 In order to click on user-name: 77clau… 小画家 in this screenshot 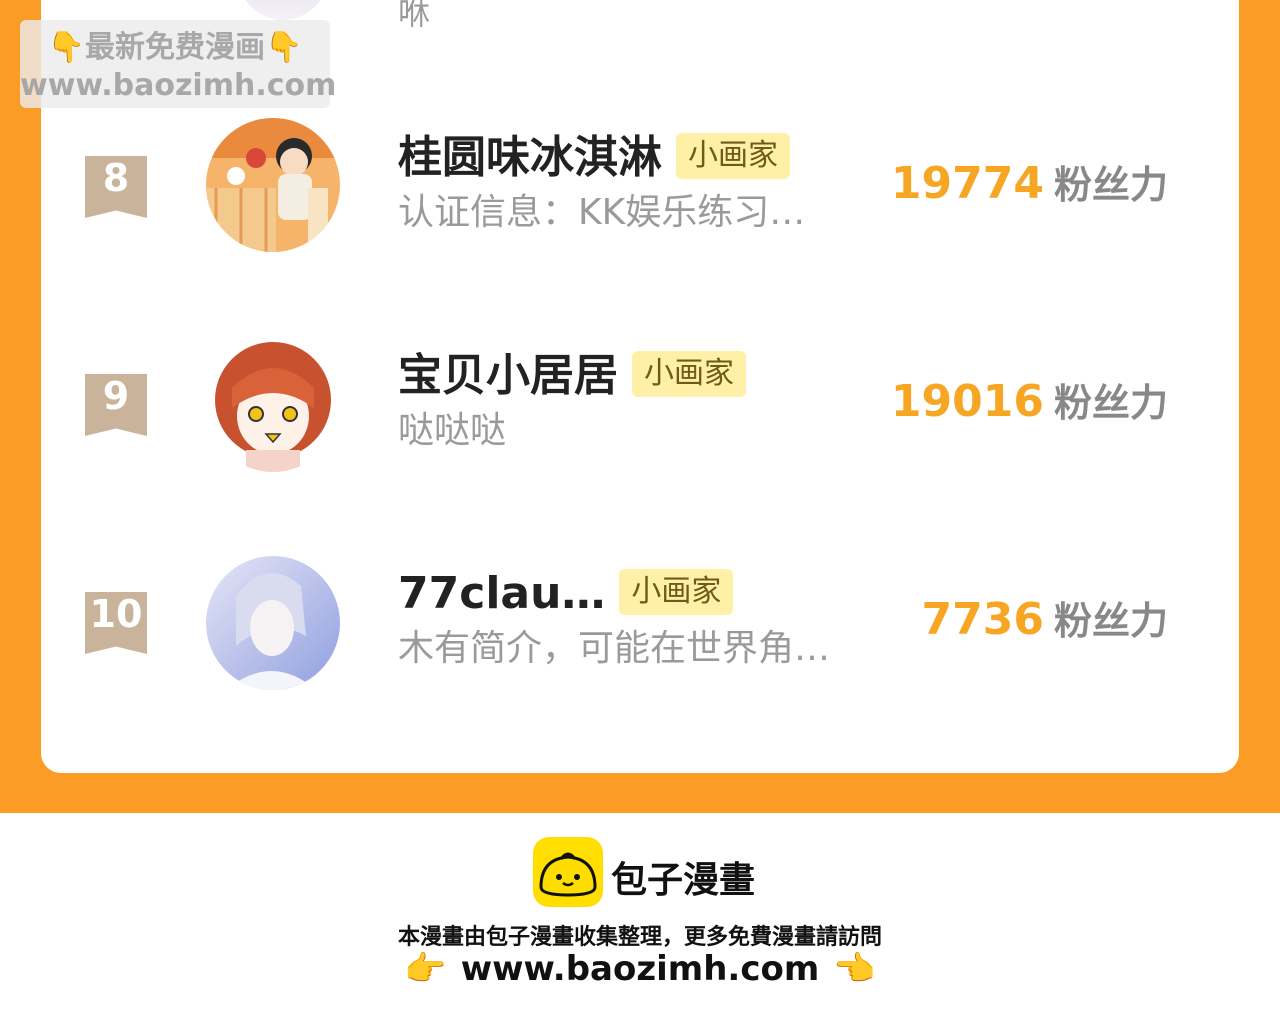, I will do `click(566, 594)`.